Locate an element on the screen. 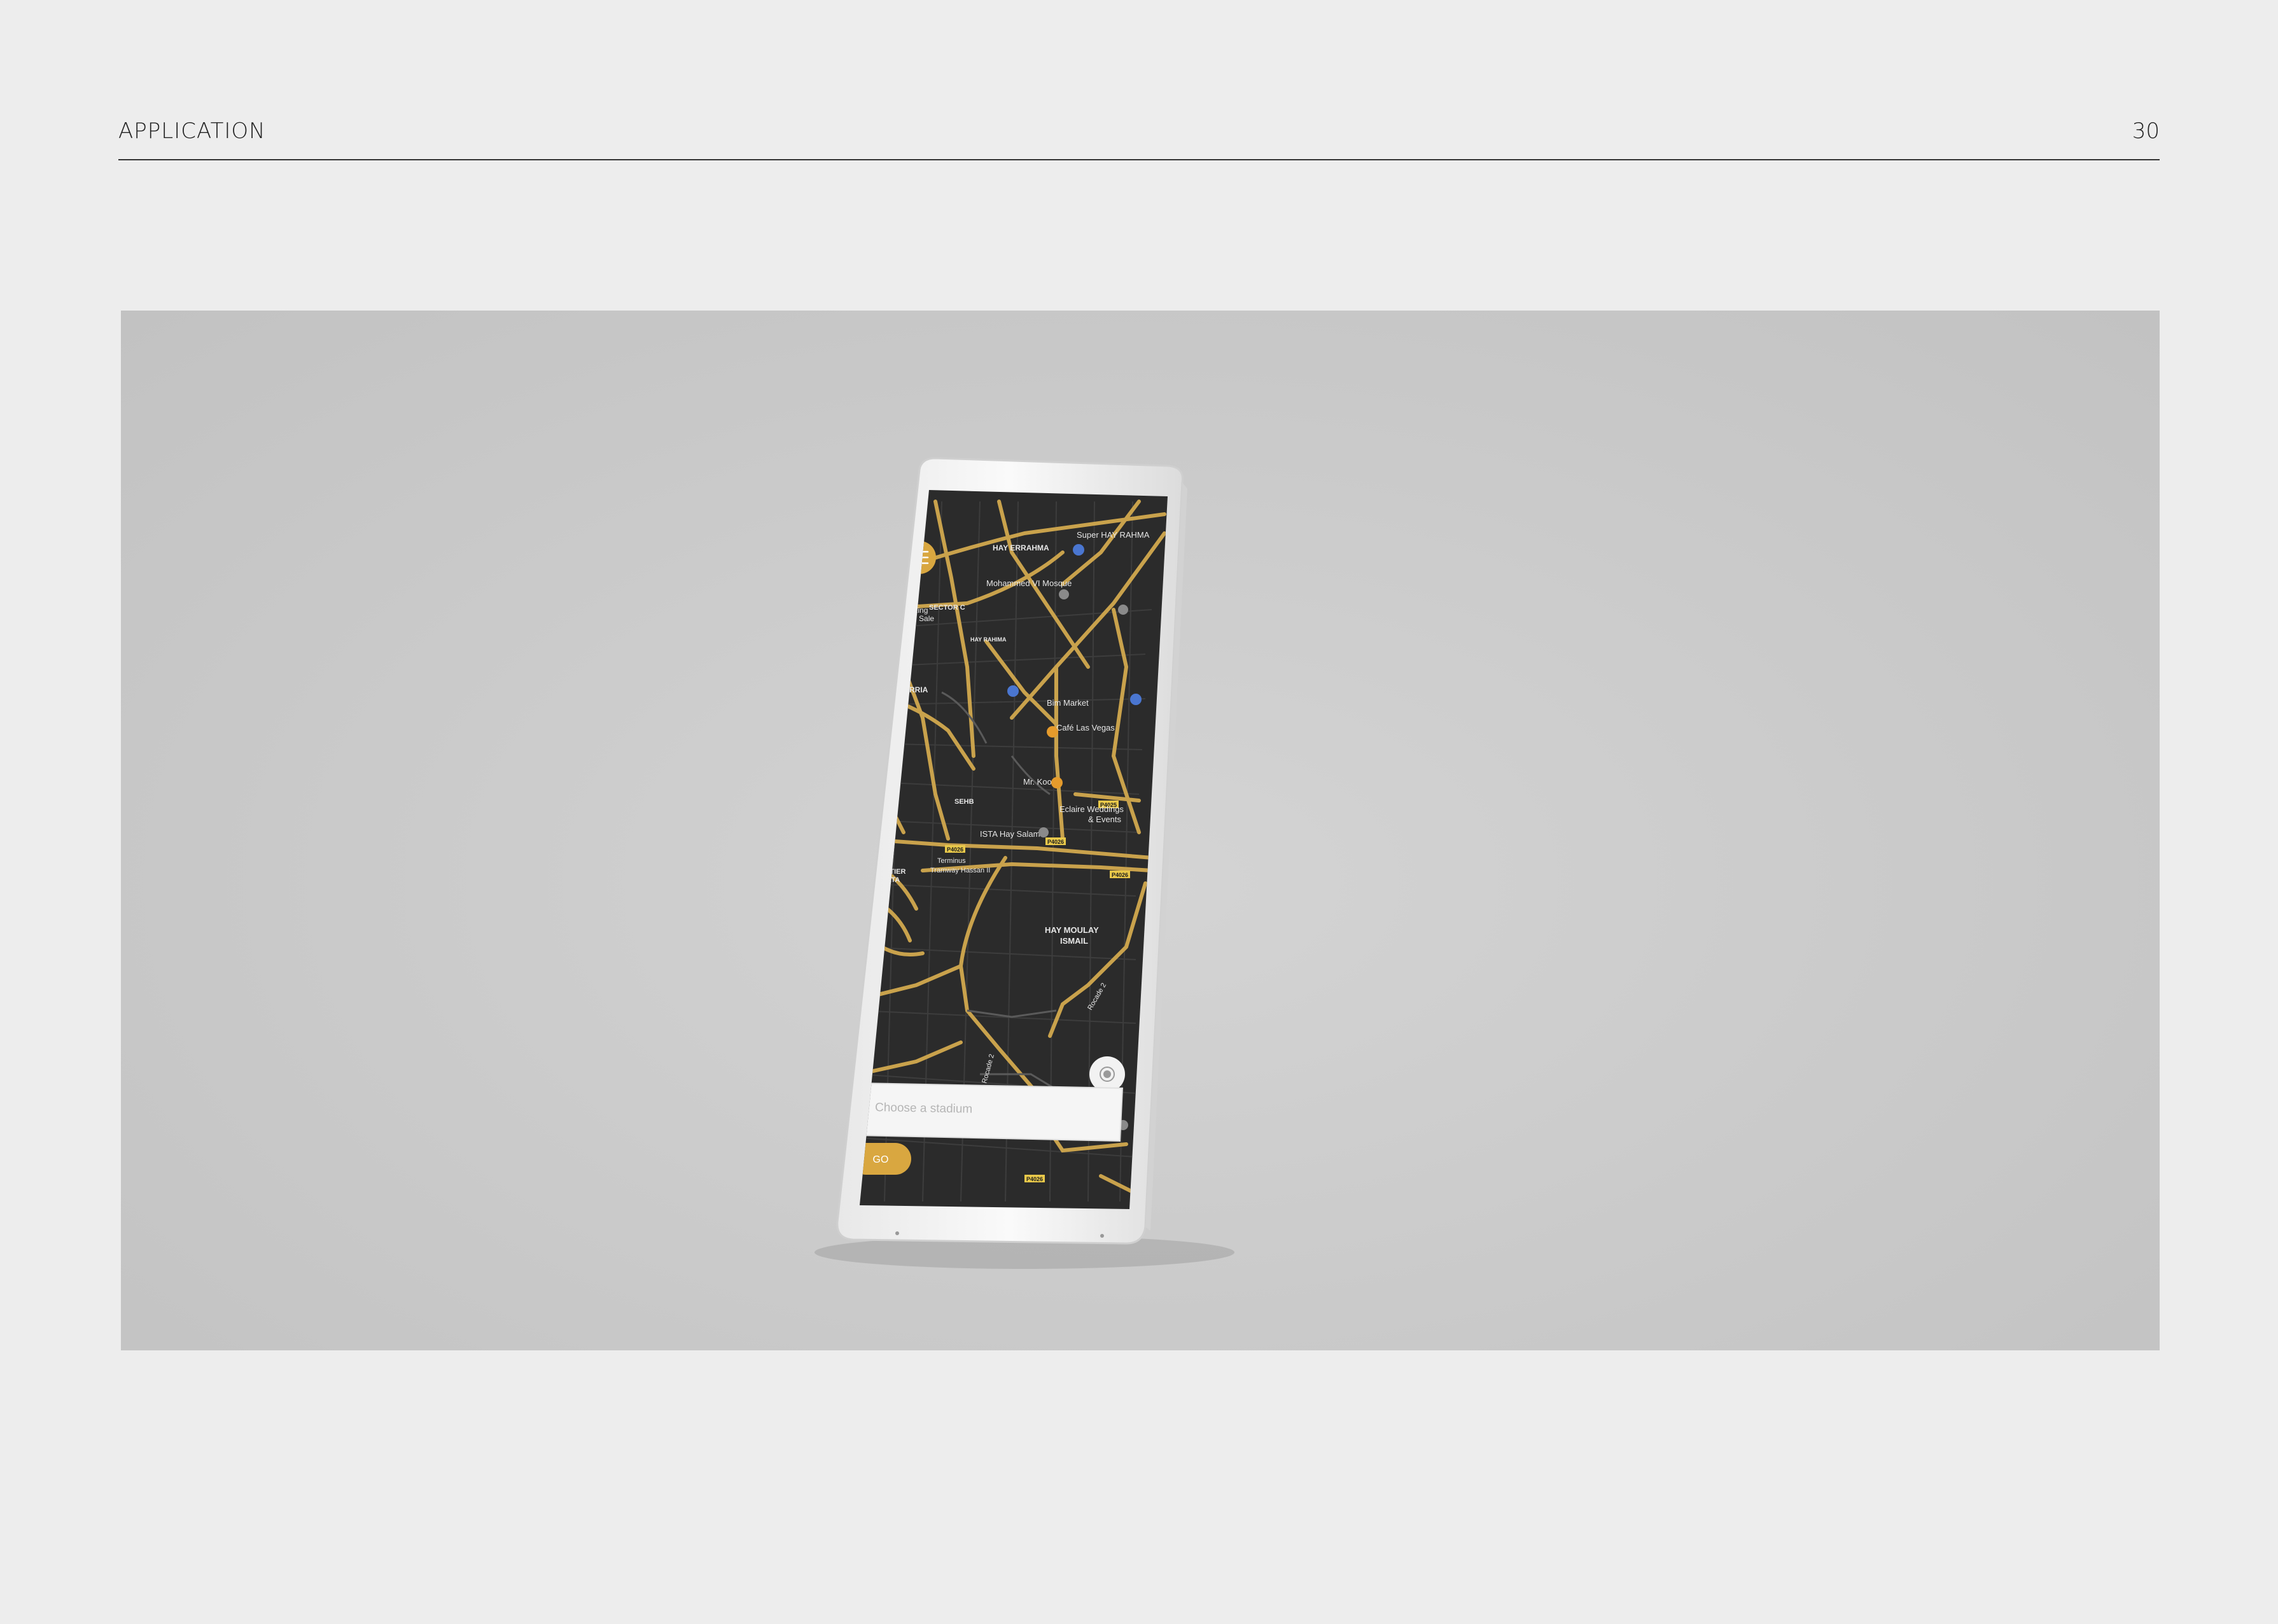  map-label: Mohammed VI Mosque is located at coordinates (1029, 583).